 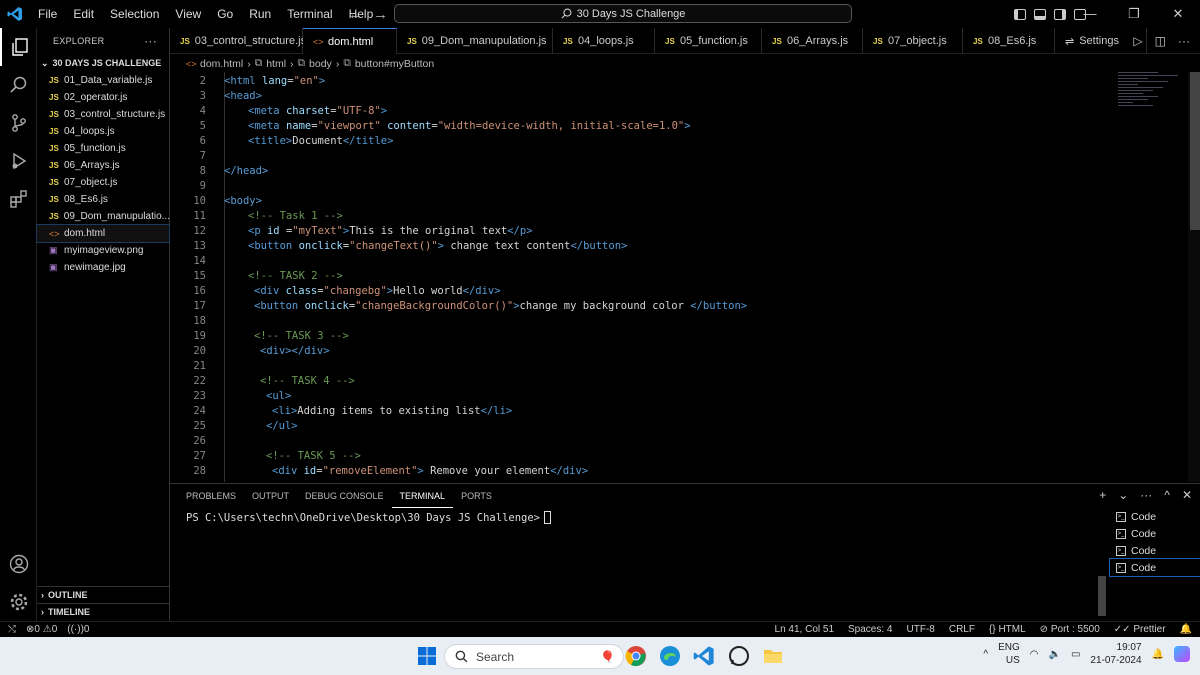 I want to click on maximize-panel-button: ^, so click(x=1167, y=495).